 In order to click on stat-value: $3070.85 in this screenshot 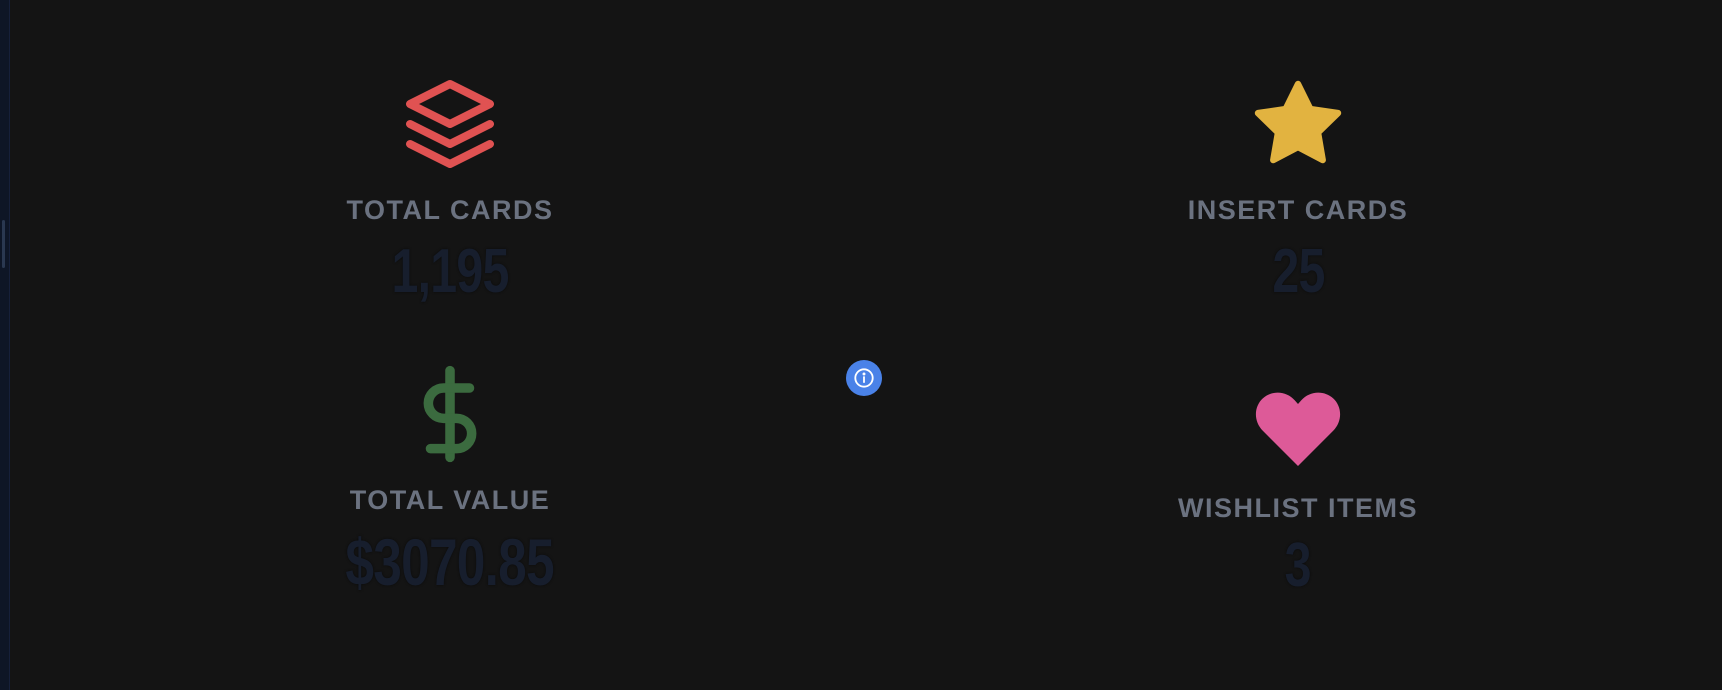, I will do `click(450, 562)`.